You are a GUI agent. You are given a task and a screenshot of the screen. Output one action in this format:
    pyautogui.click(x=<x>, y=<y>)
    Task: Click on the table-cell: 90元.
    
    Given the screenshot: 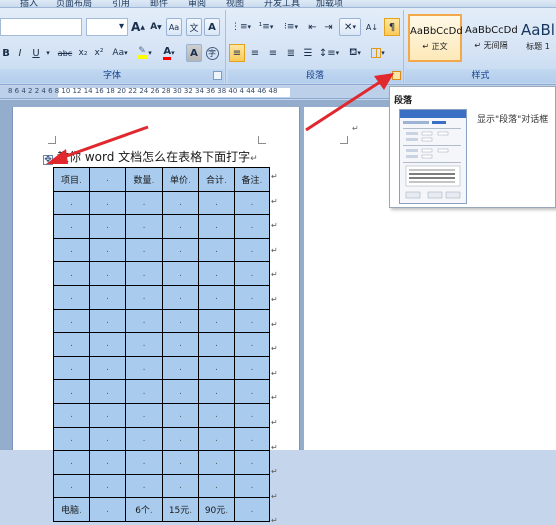 What is the action you would take?
    pyautogui.click(x=216, y=509)
    